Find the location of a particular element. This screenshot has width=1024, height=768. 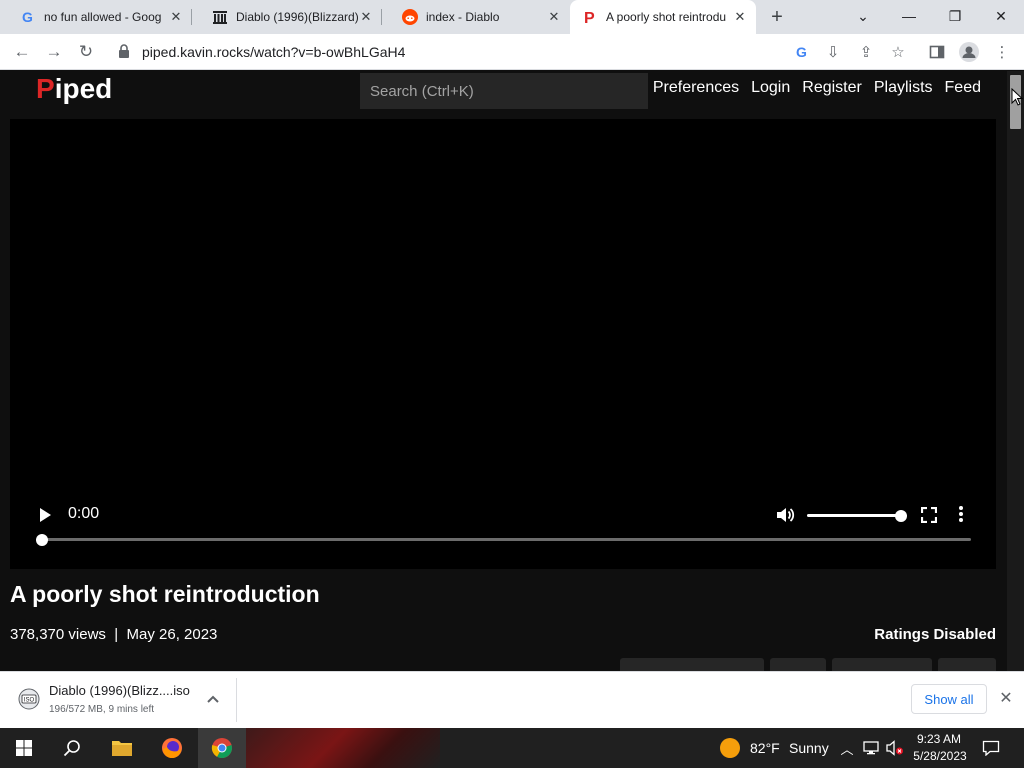

nav-feed: Feed is located at coordinates (963, 88).